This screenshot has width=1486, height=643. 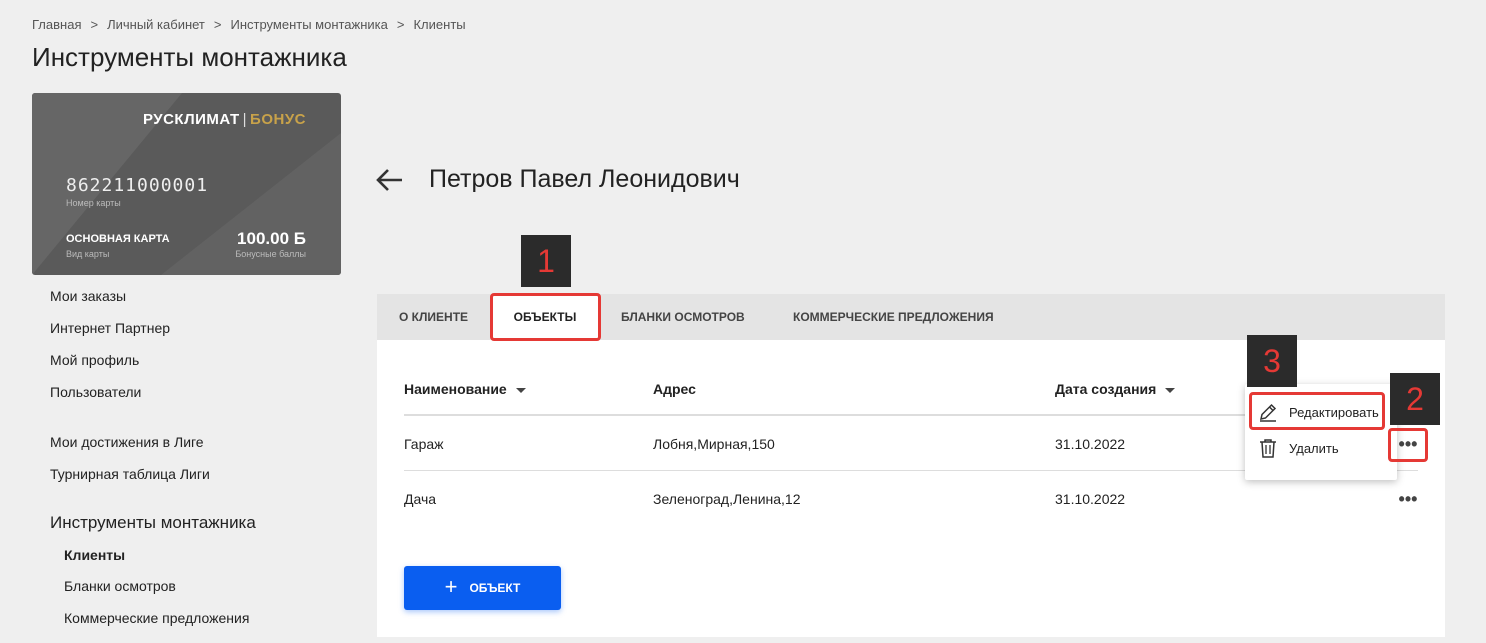 I want to click on column-header-label: Адрес, so click(x=674, y=389).